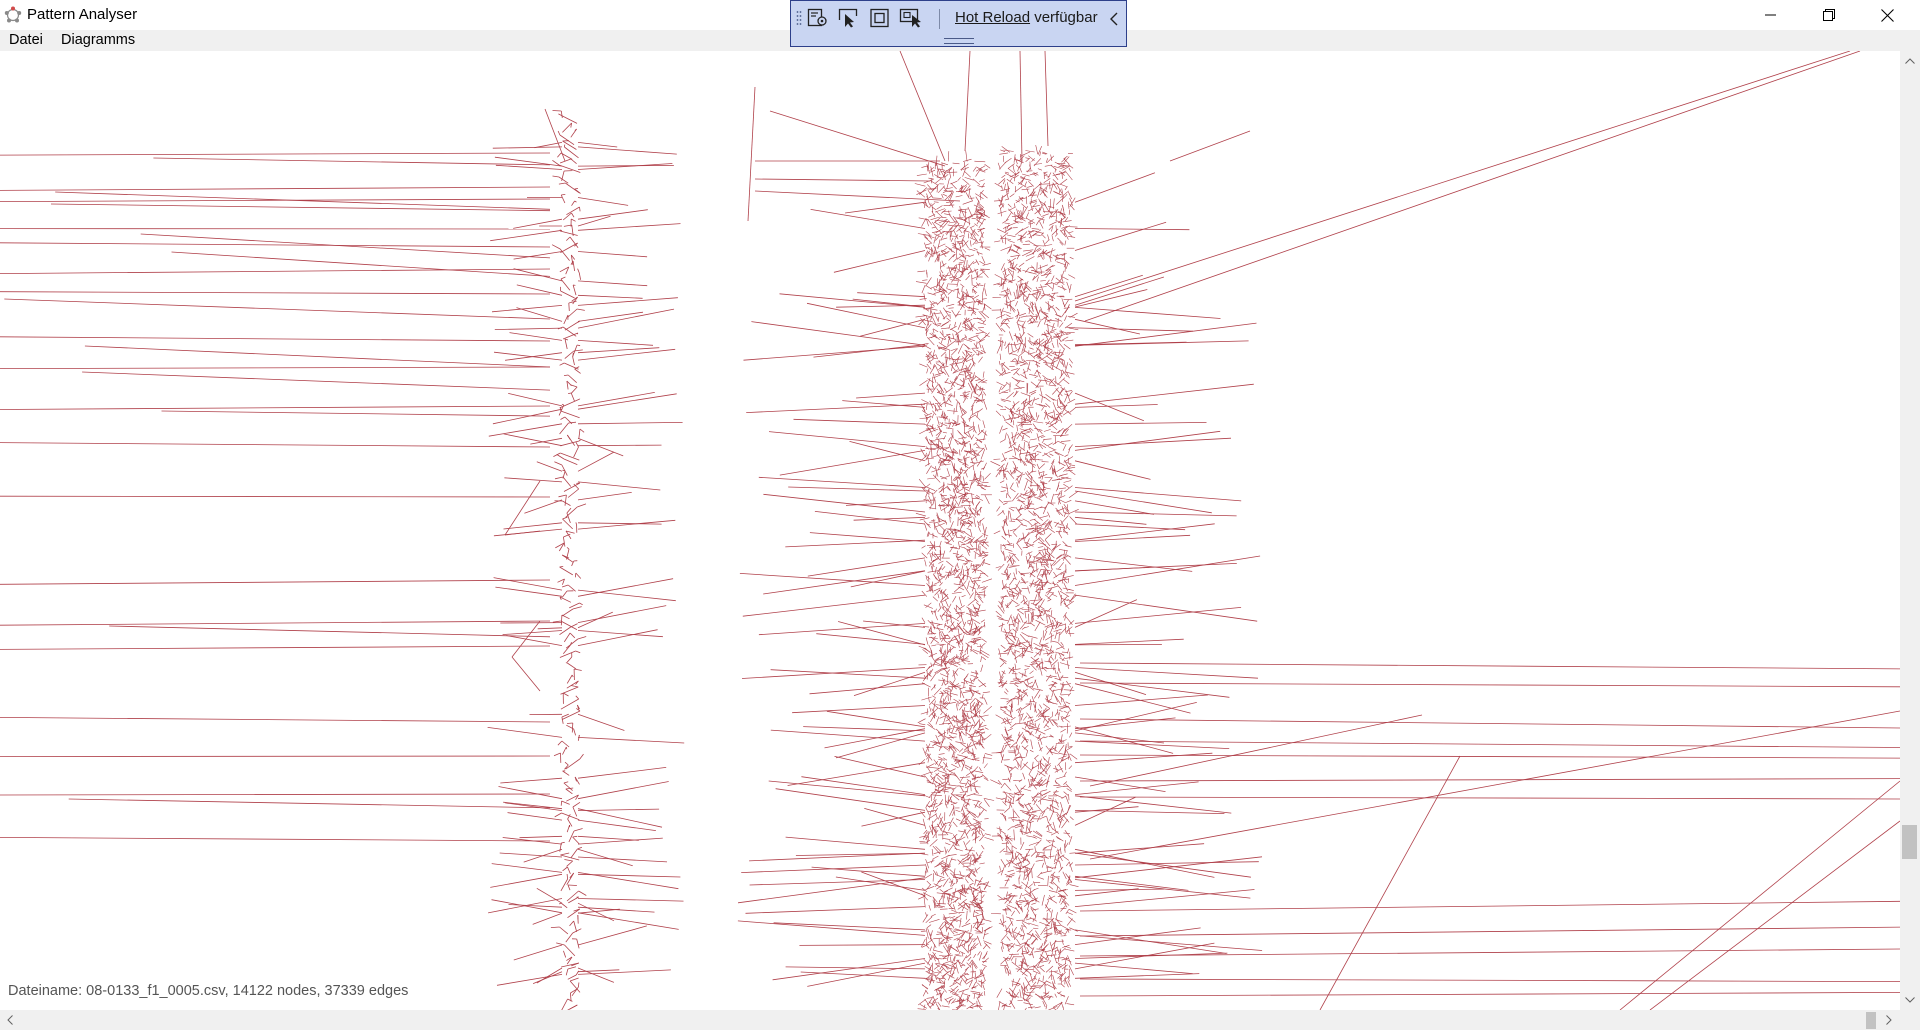  Describe the element at coordinates (1771, 15) in the screenshot. I see `minimize-button` at that location.